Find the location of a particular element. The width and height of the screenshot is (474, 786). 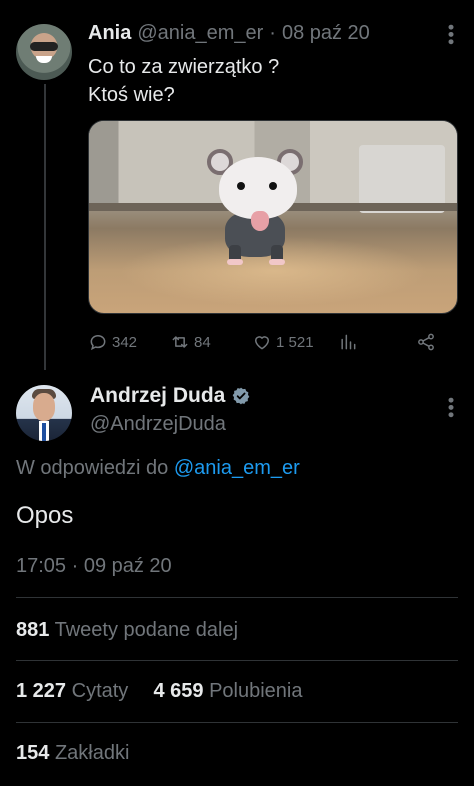

main-author-name-row: Andrzej Duda is located at coordinates (170, 396).